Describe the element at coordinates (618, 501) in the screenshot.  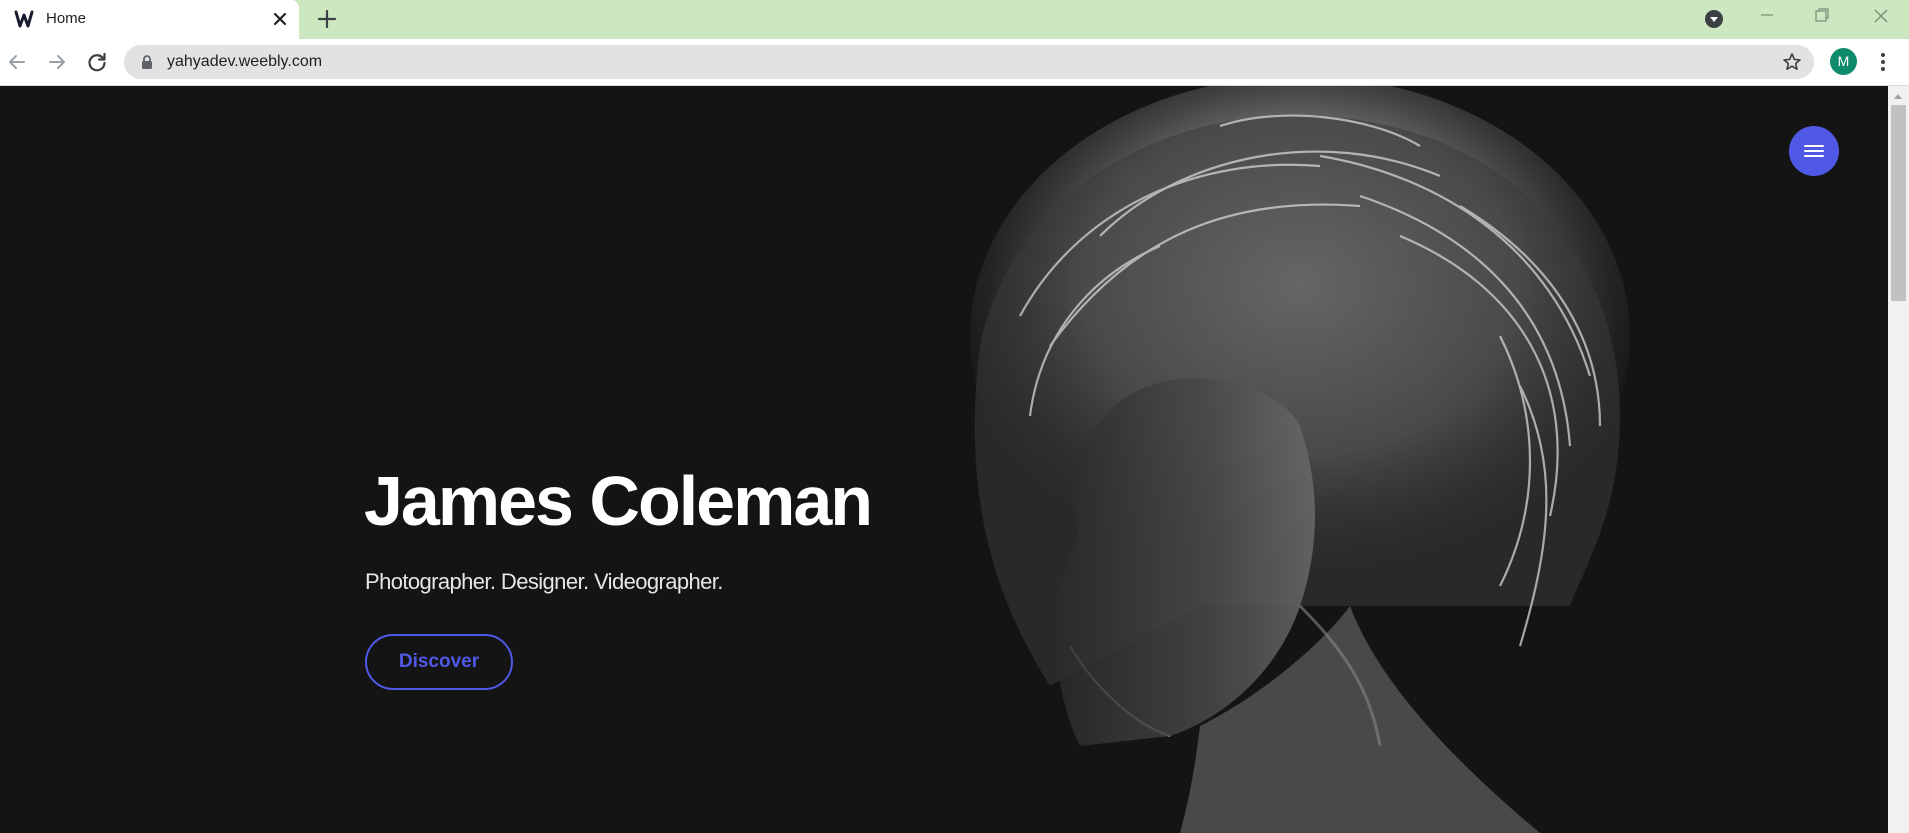
I see `hero-title: James Coleman` at that location.